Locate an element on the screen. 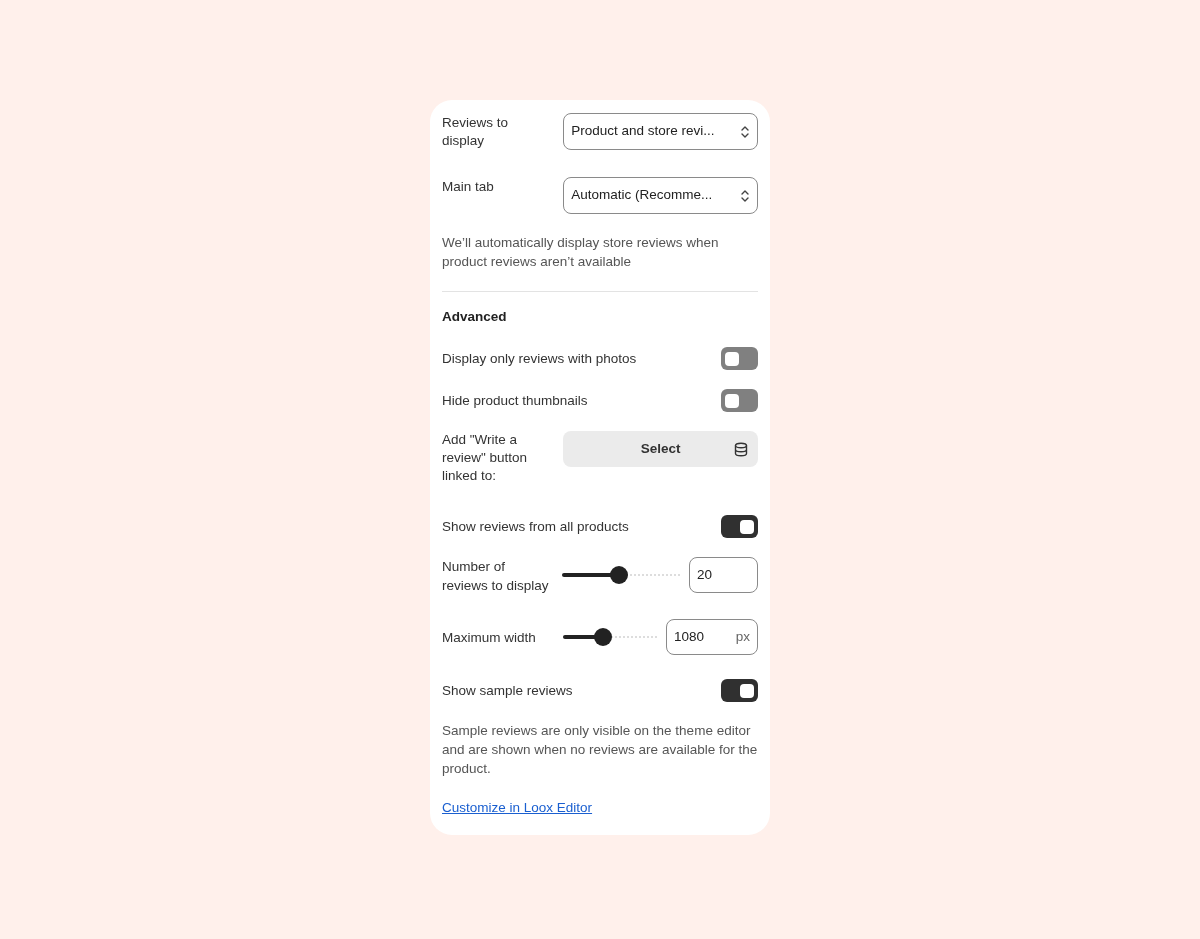 The height and width of the screenshot is (939, 1200). slider-label: Maximum width is located at coordinates (489, 637).